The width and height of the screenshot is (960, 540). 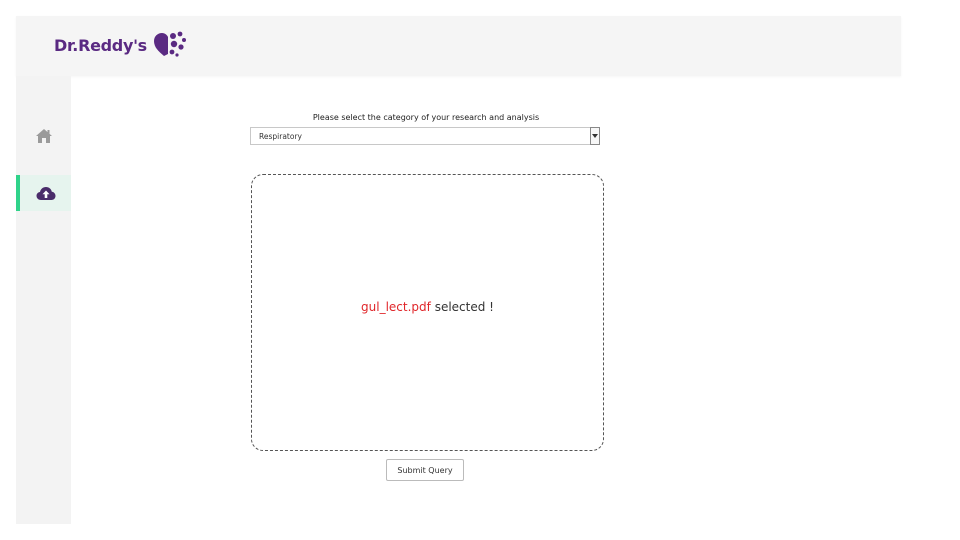 I want to click on sidebar-item-upload, so click(x=43, y=193).